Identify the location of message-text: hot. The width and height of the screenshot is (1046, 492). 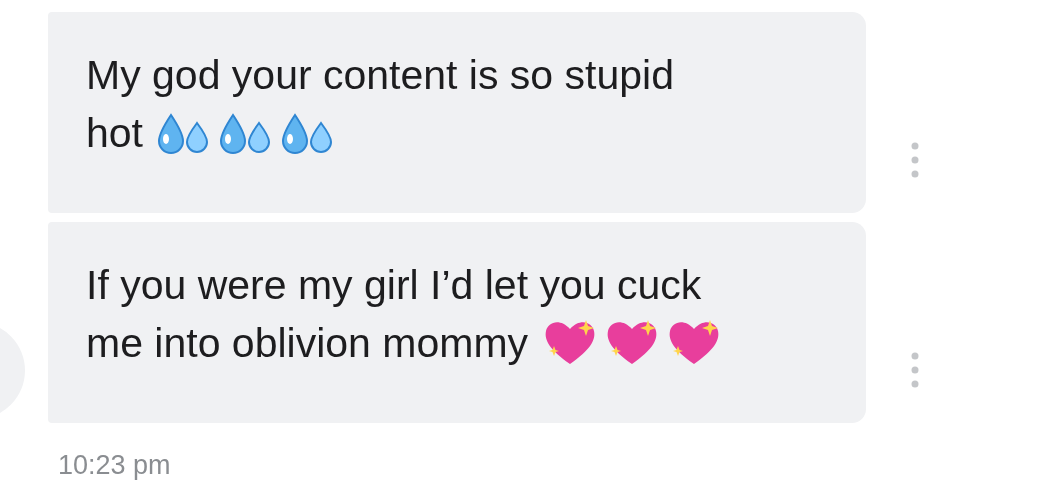
(114, 133).